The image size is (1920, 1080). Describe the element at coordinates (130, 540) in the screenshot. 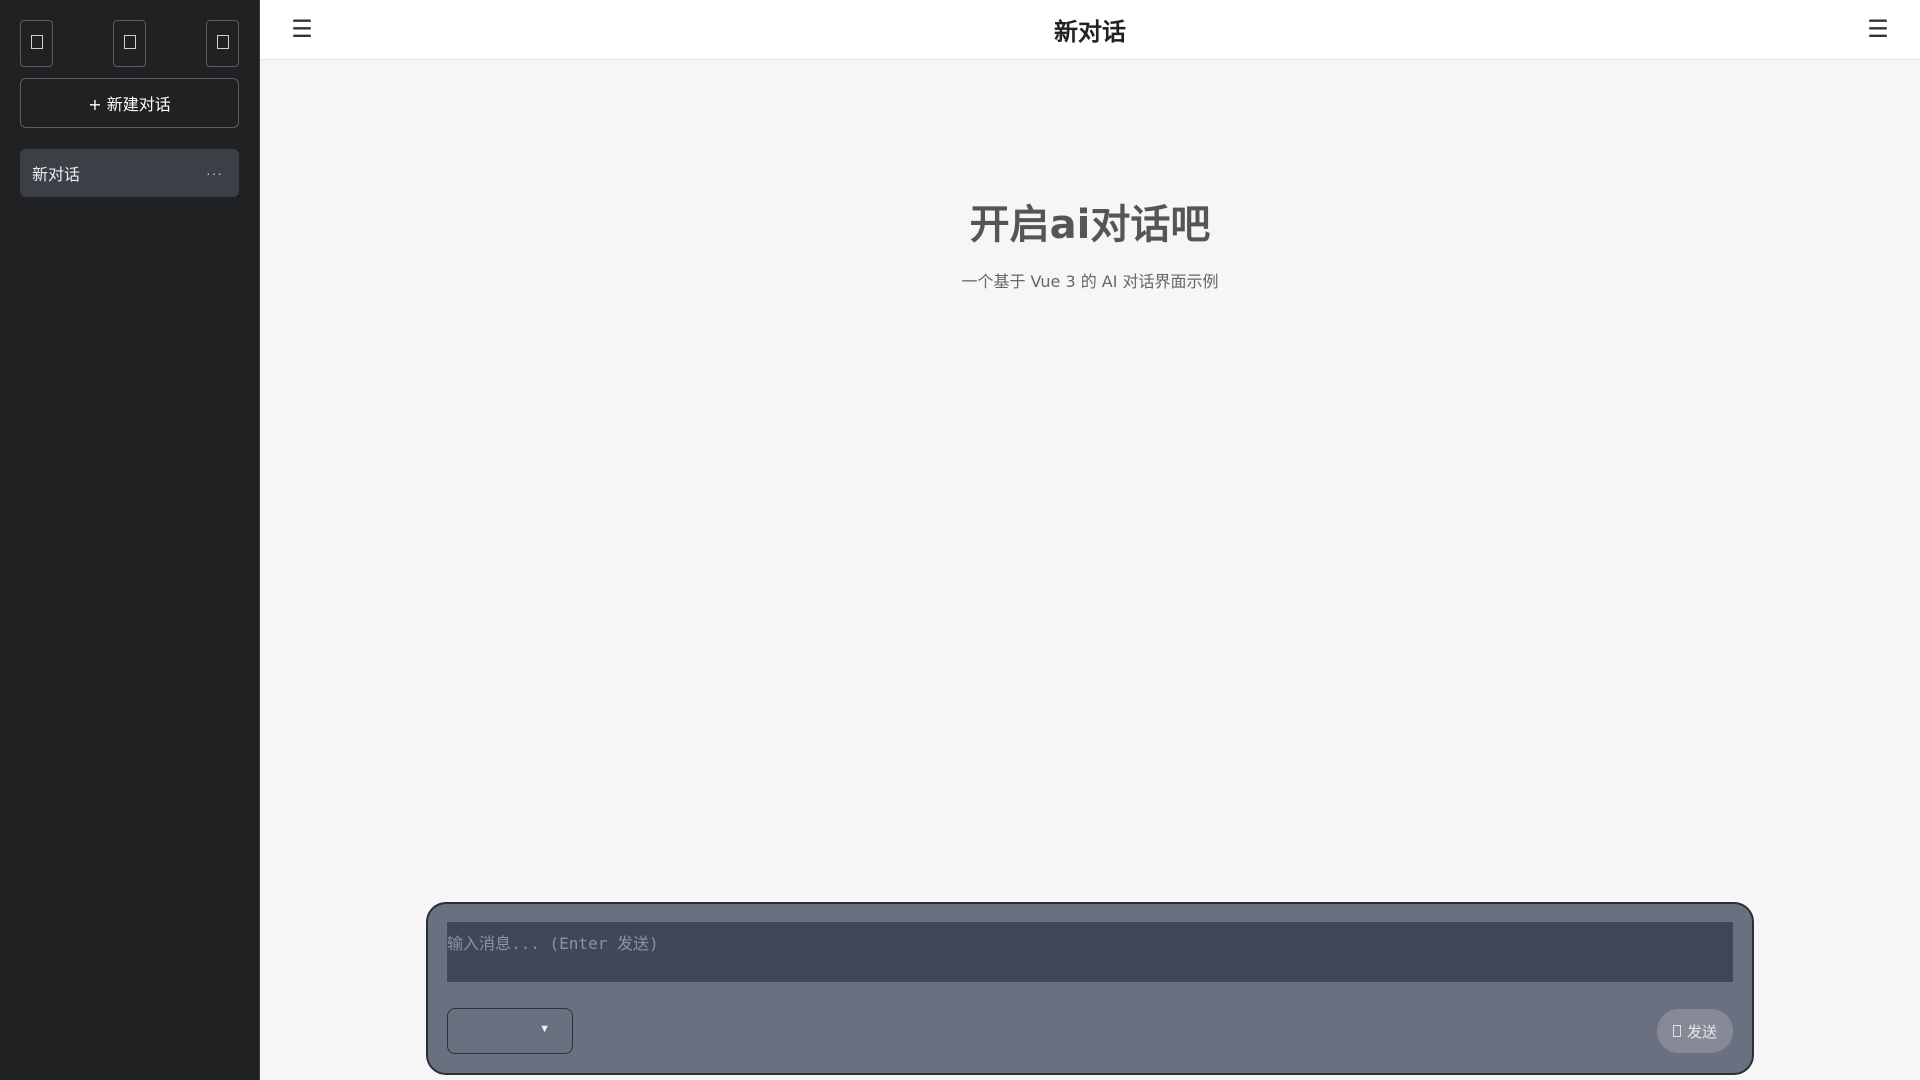

I see `sidebar: + 新建对话 新对话 ···` at that location.